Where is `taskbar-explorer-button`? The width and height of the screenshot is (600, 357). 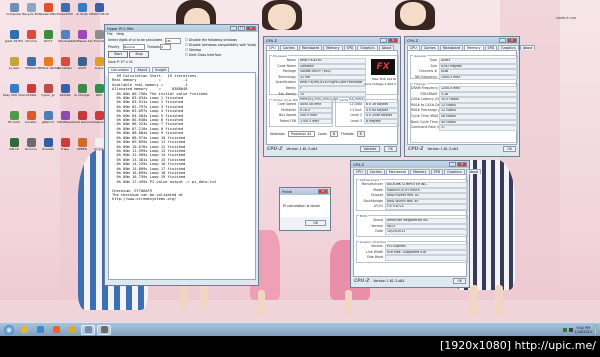
taskbar-explorer-button is located at coordinates (24, 330).